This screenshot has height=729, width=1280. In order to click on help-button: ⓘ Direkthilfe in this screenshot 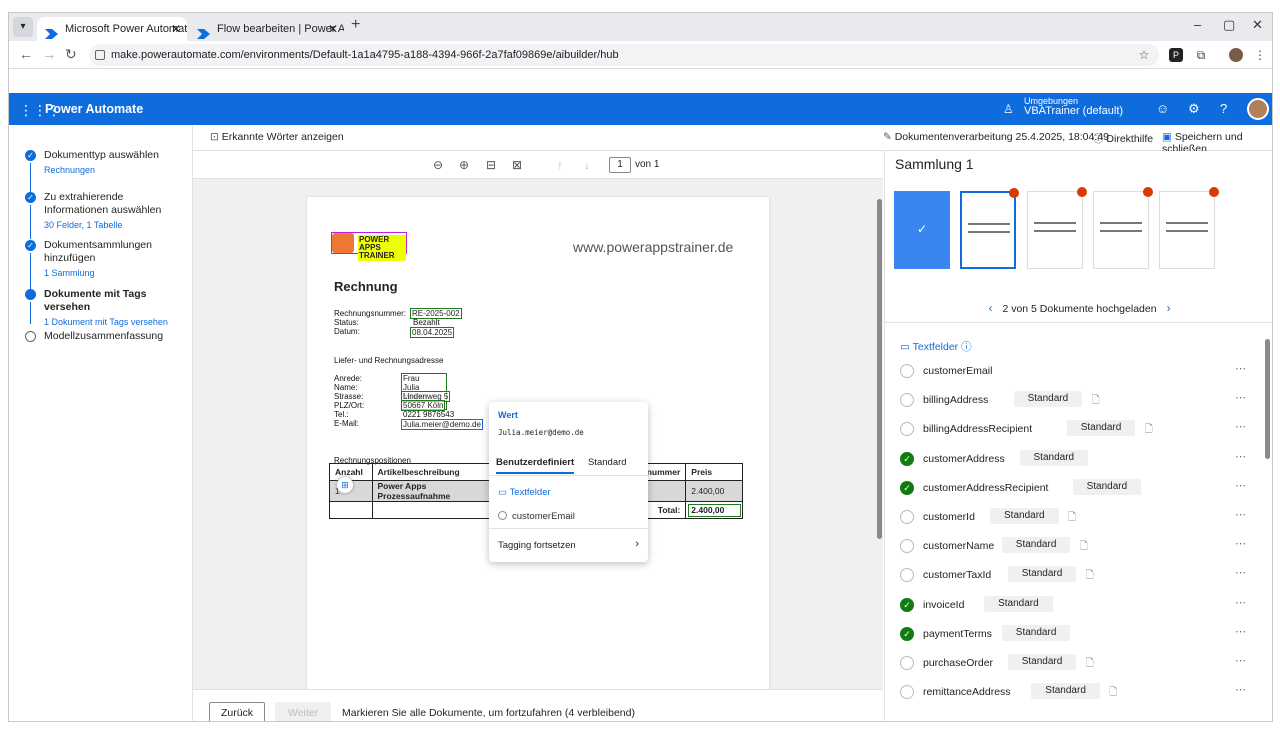, I will do `click(1123, 138)`.